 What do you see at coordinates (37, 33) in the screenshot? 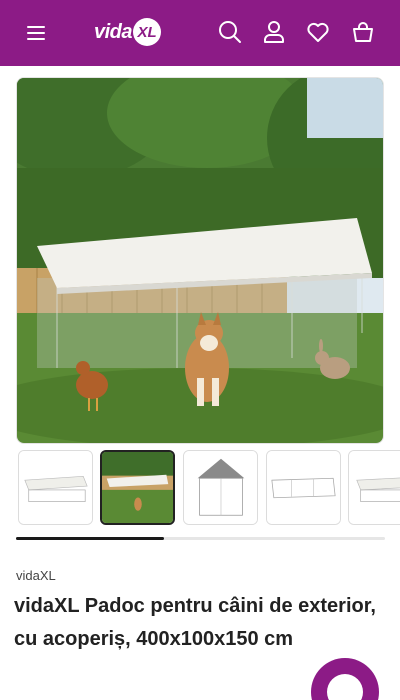
I see `menu-icon` at bounding box center [37, 33].